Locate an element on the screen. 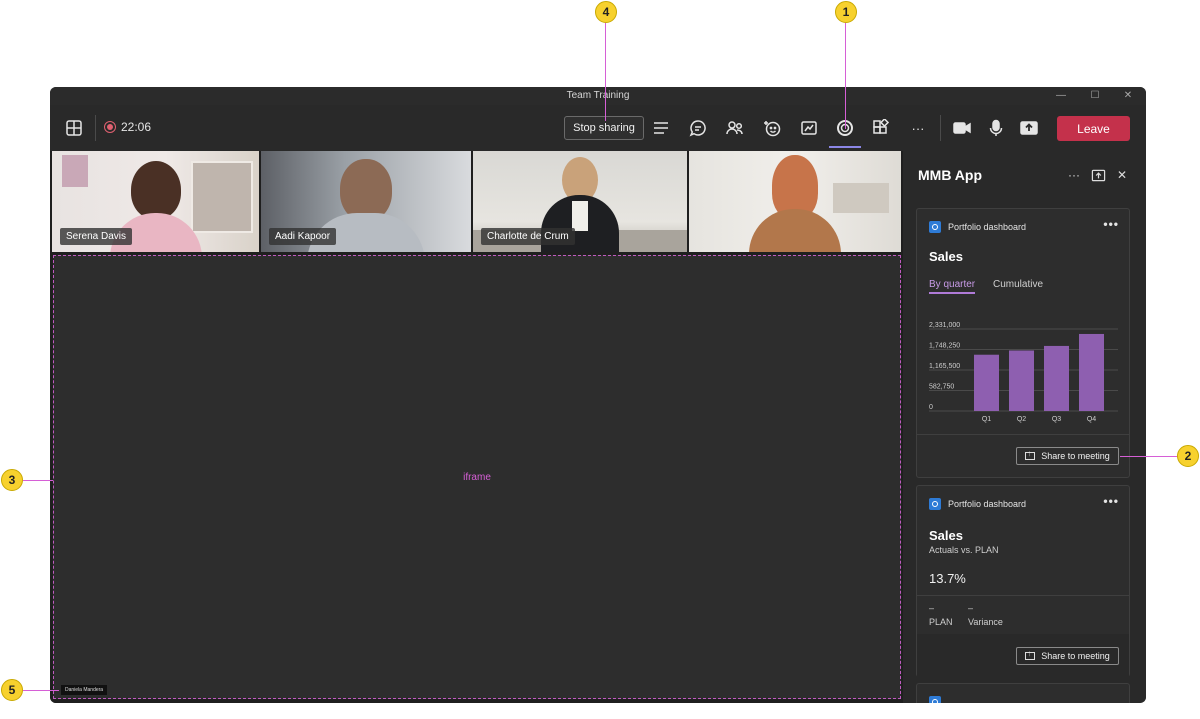  callout-5: 5 is located at coordinates (12, 690).